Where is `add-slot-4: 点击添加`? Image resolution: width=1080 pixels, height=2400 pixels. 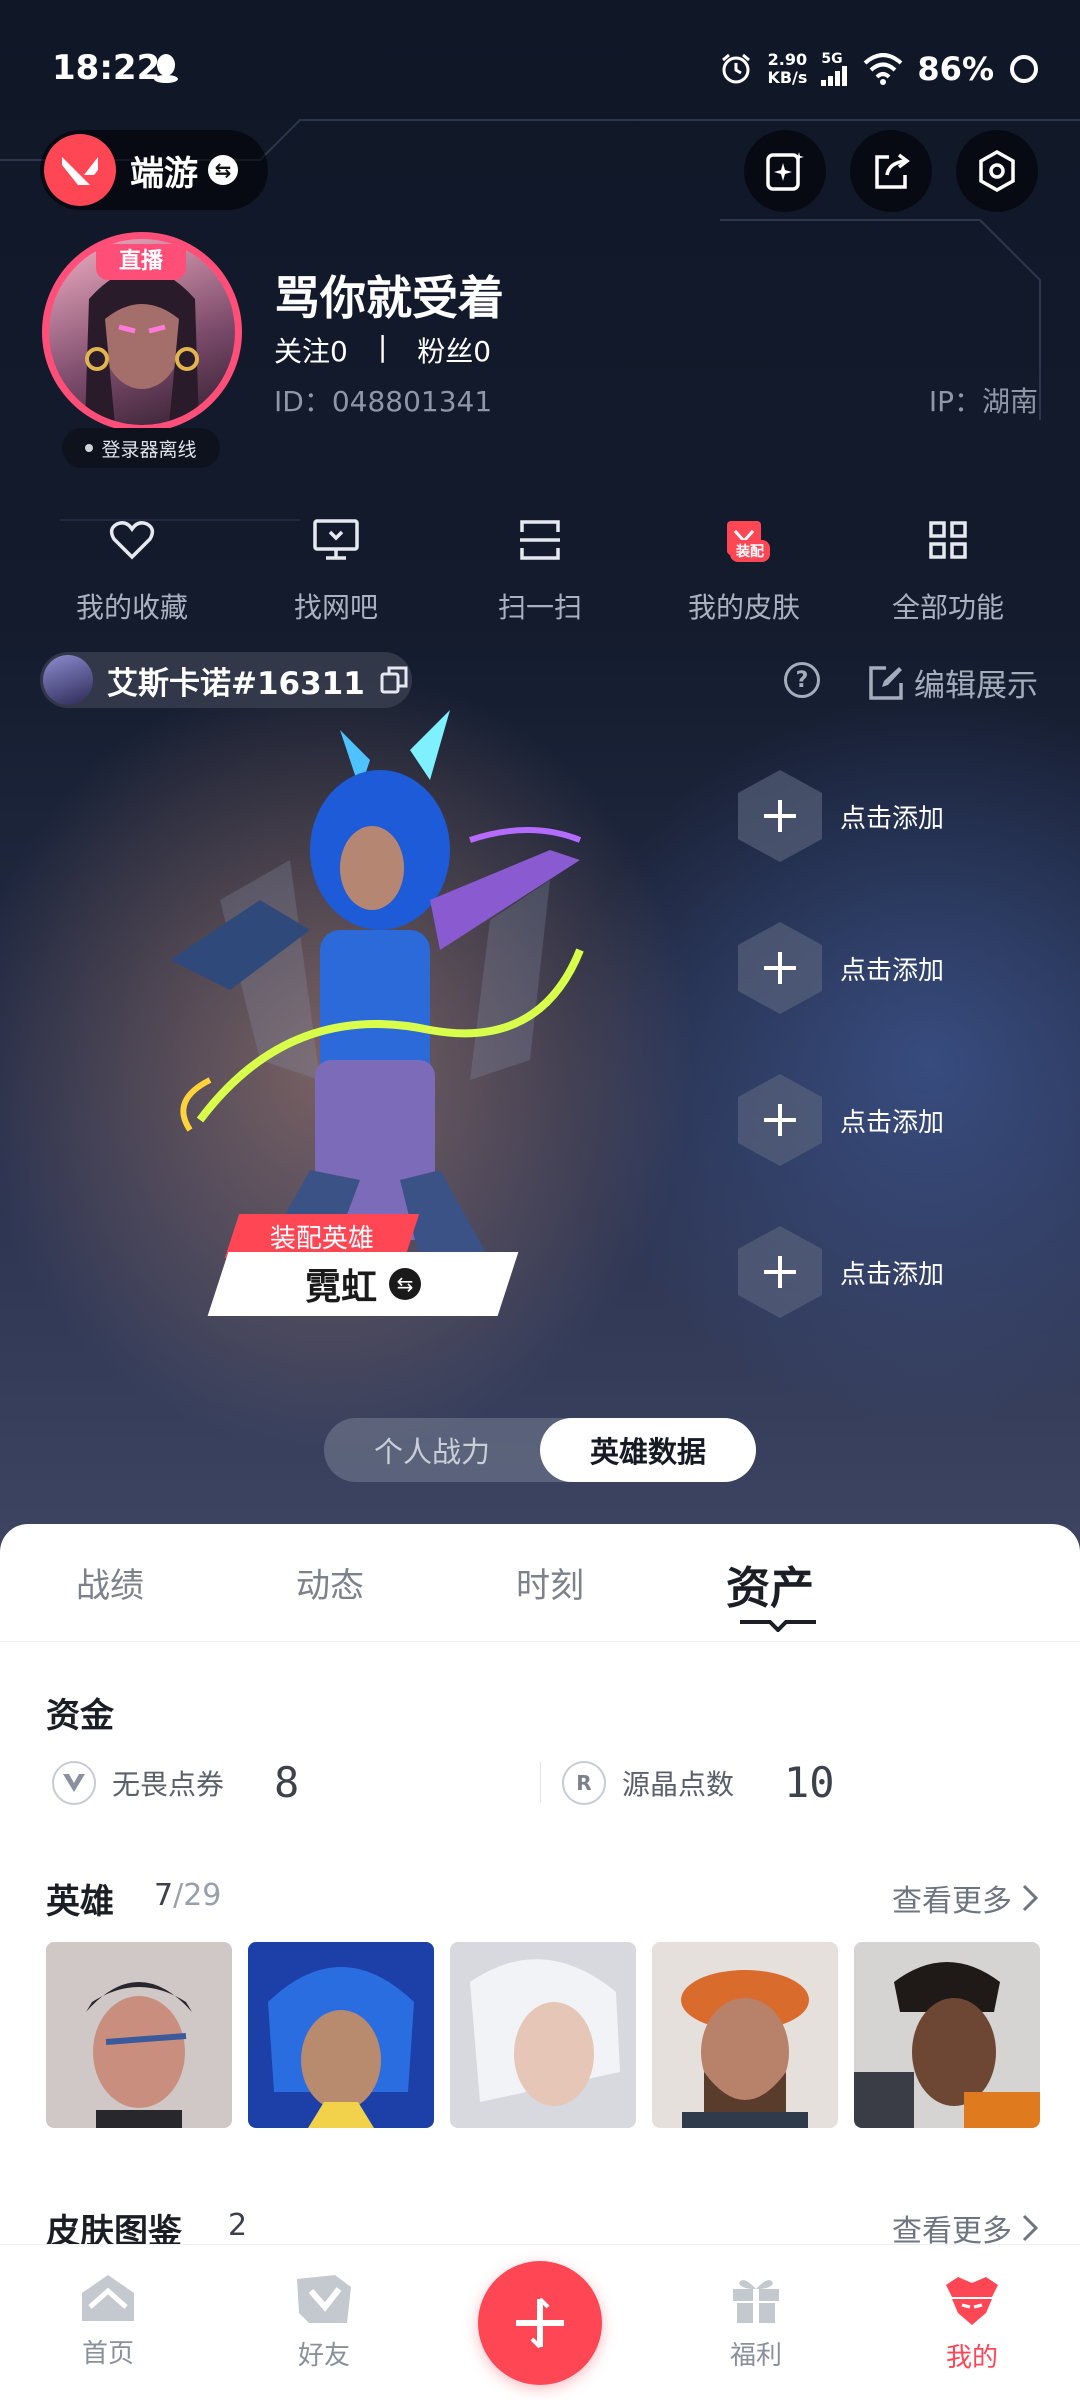 add-slot-4: 点击添加 is located at coordinates (841, 1272).